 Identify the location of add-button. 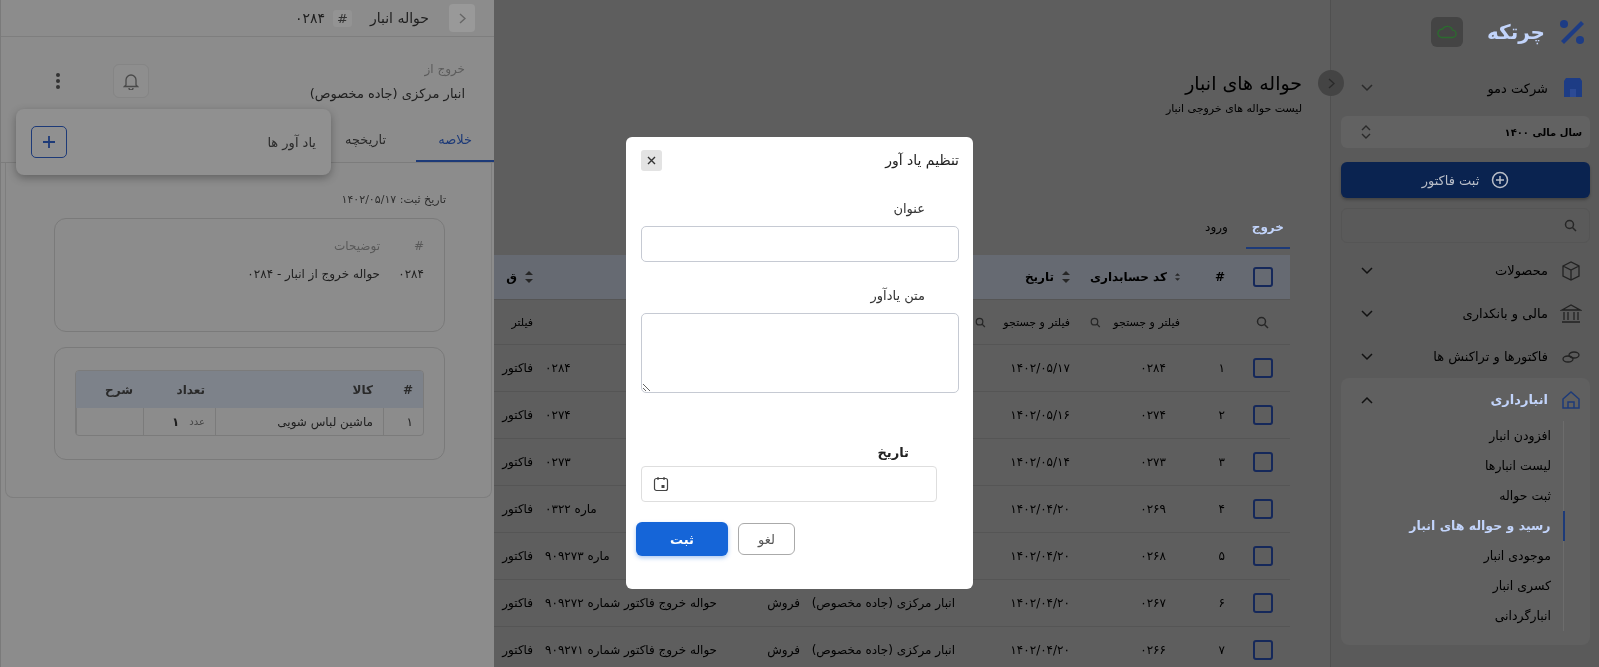
(49, 142).